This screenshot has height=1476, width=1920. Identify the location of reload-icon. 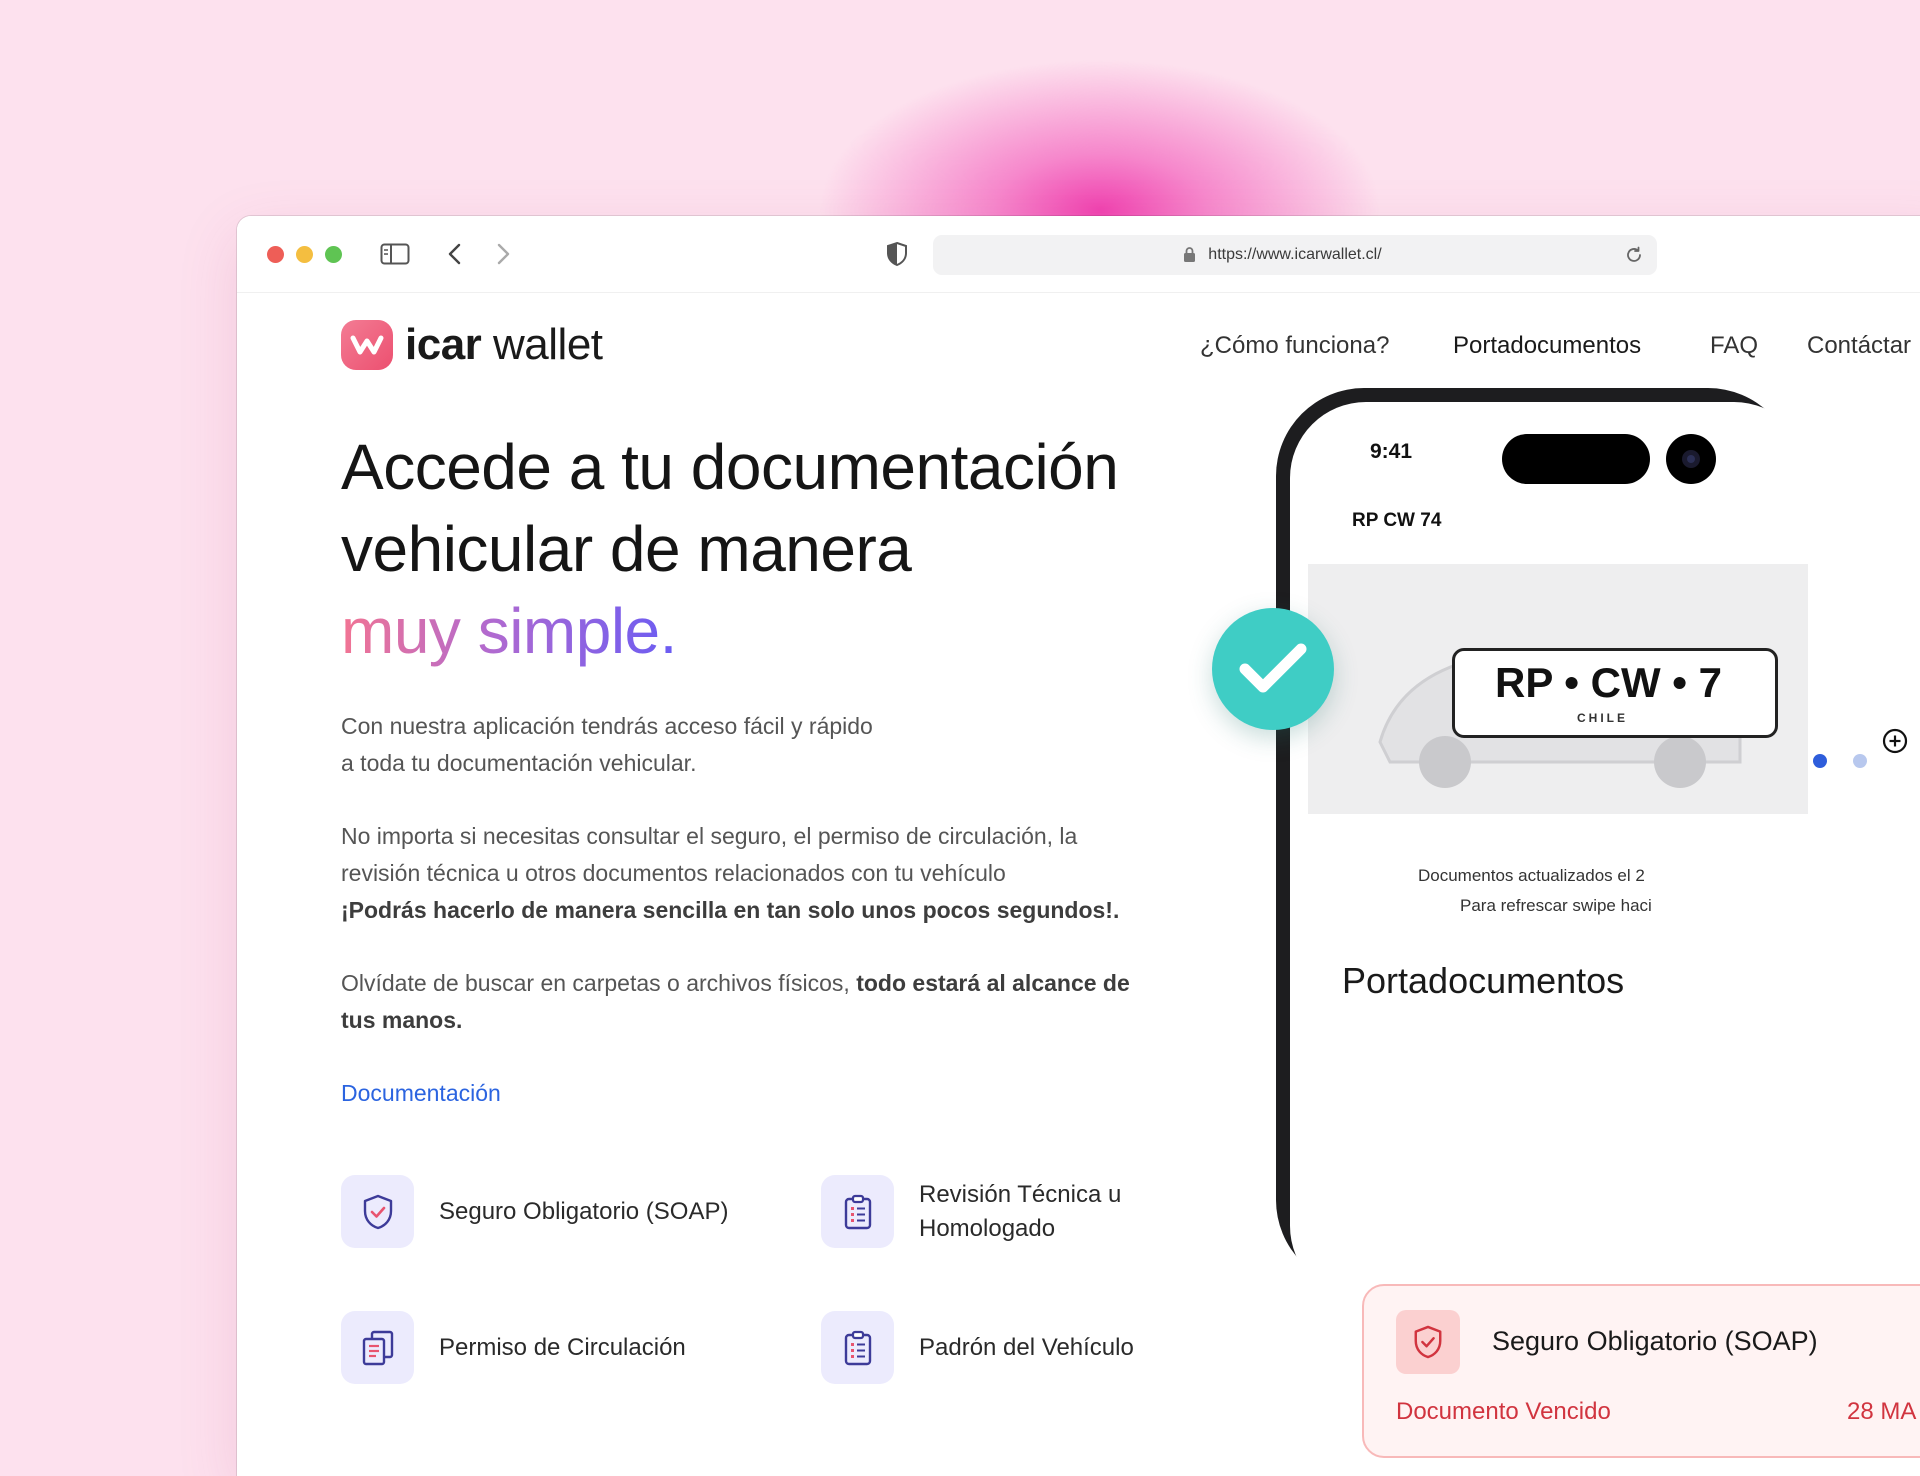
(1634, 257).